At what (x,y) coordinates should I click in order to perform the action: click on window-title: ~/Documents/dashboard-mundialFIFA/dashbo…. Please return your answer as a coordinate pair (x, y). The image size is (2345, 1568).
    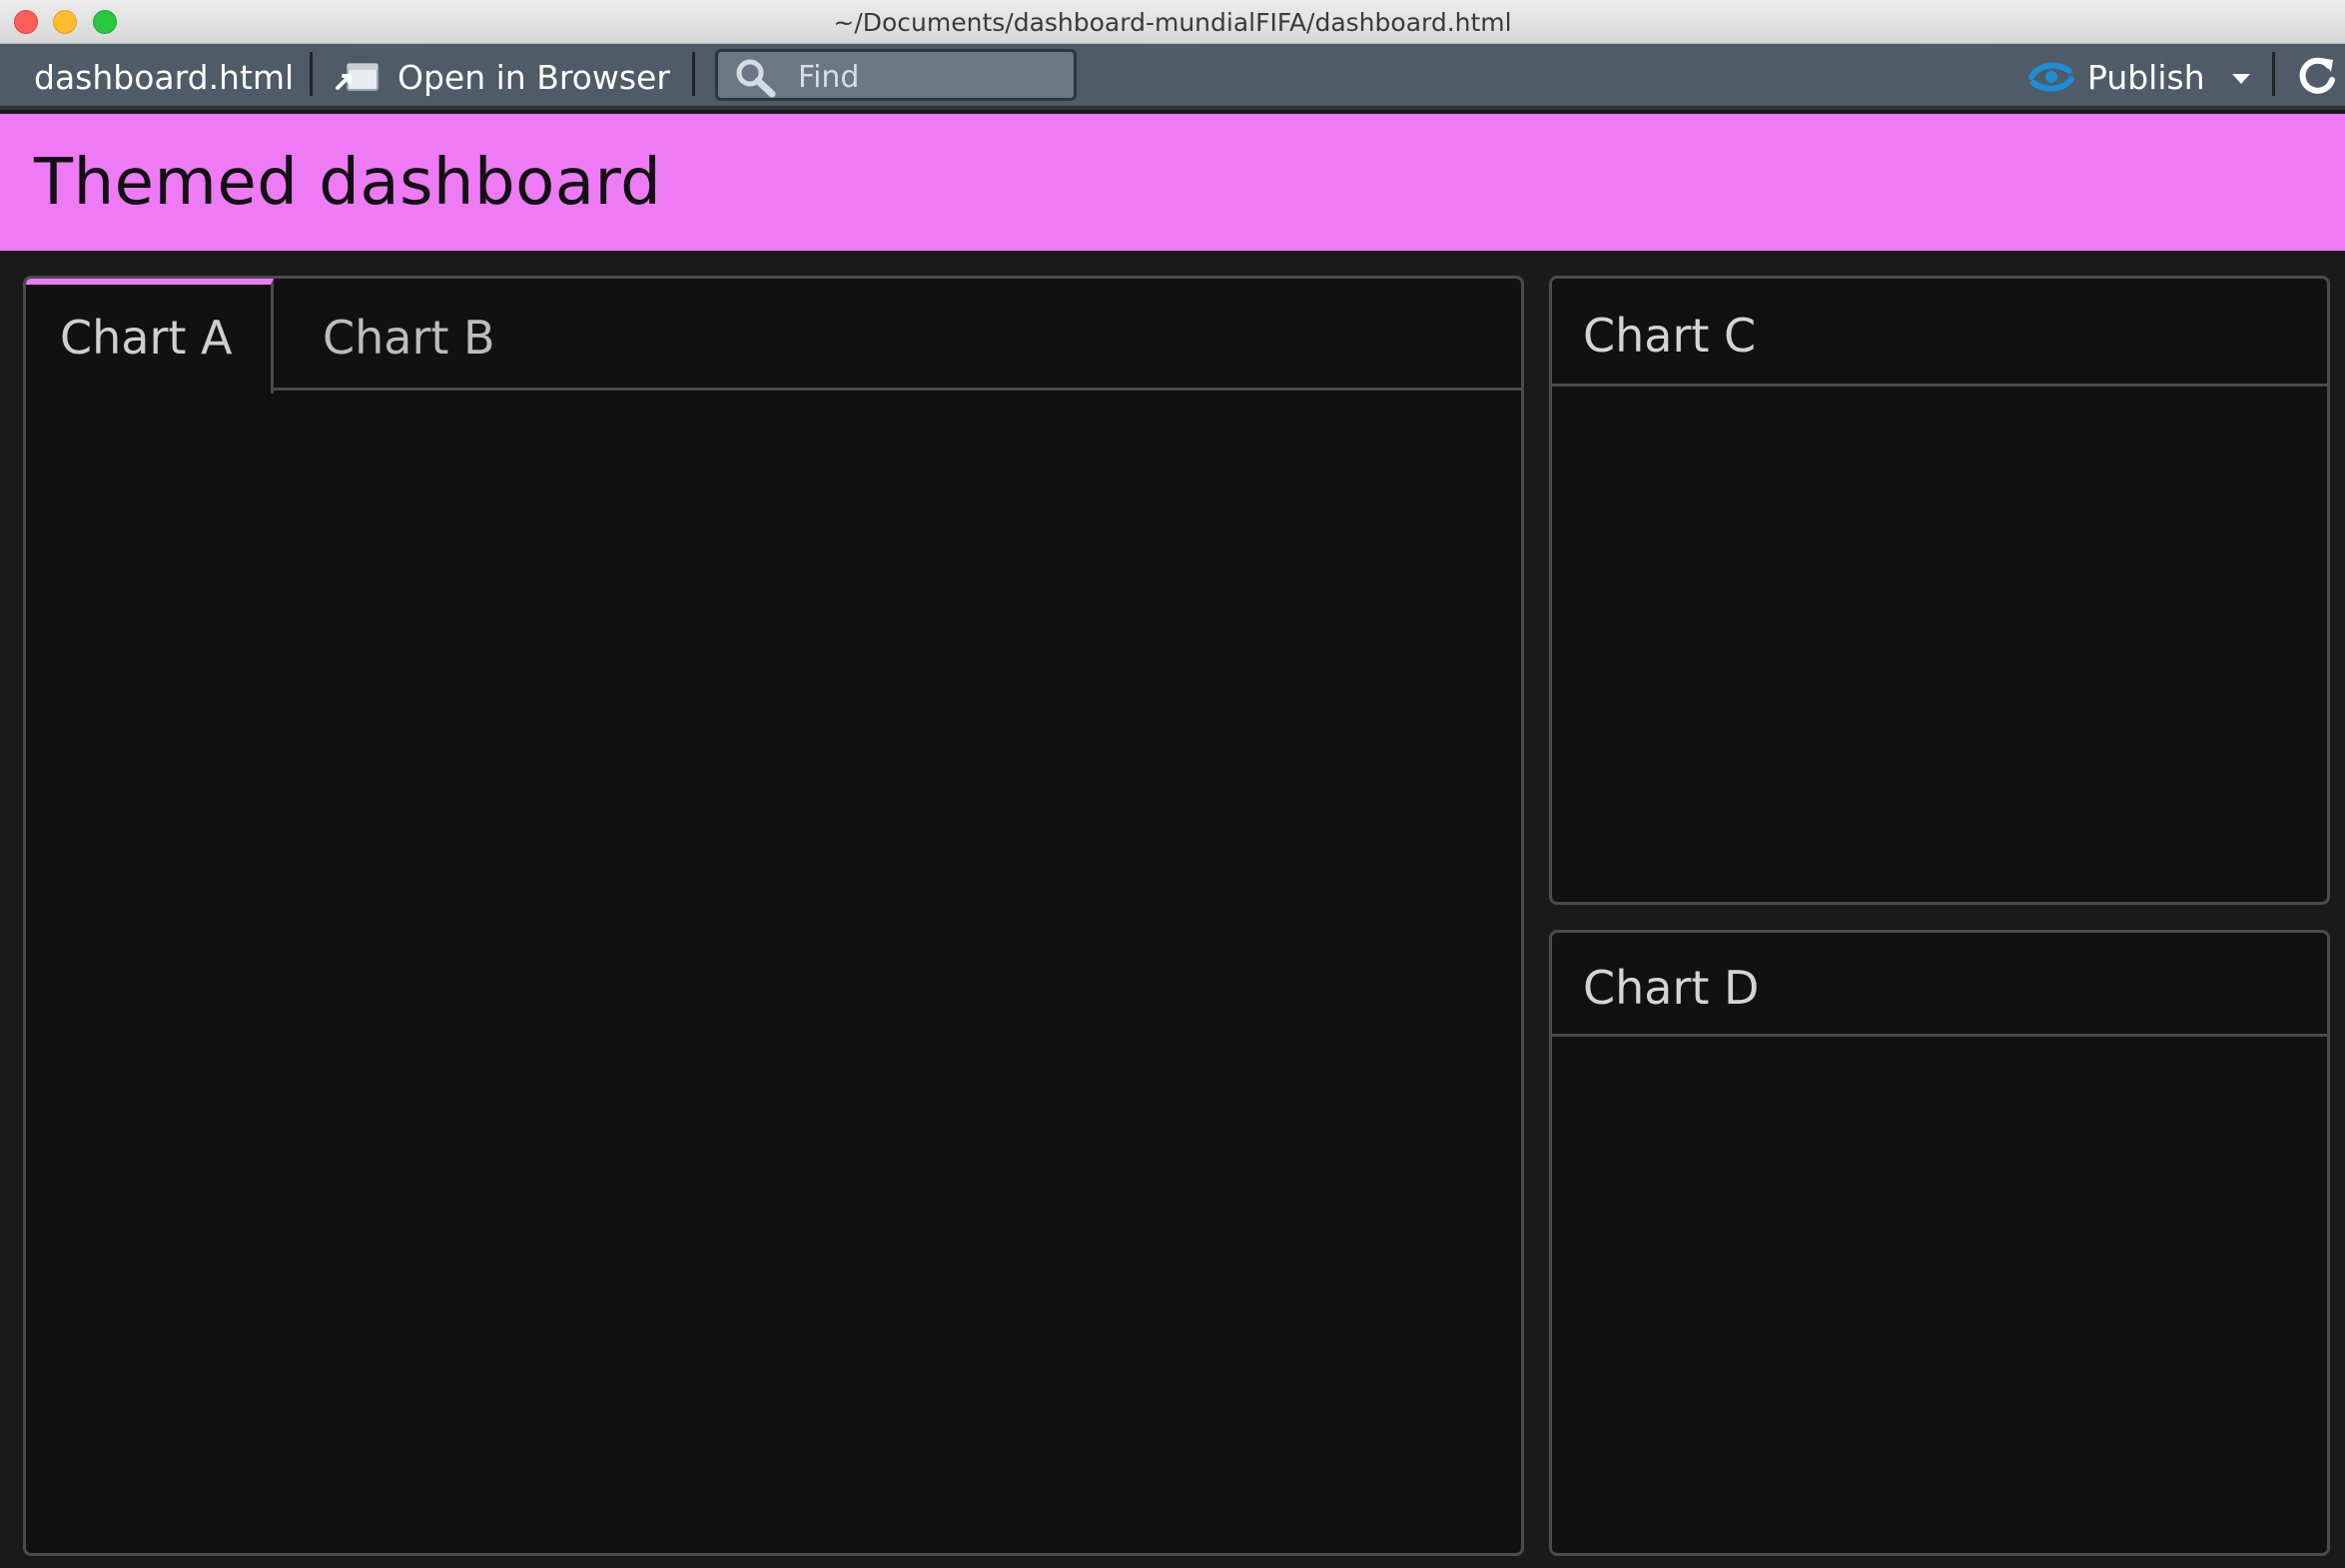
    Looking at the image, I should click on (1172, 22).